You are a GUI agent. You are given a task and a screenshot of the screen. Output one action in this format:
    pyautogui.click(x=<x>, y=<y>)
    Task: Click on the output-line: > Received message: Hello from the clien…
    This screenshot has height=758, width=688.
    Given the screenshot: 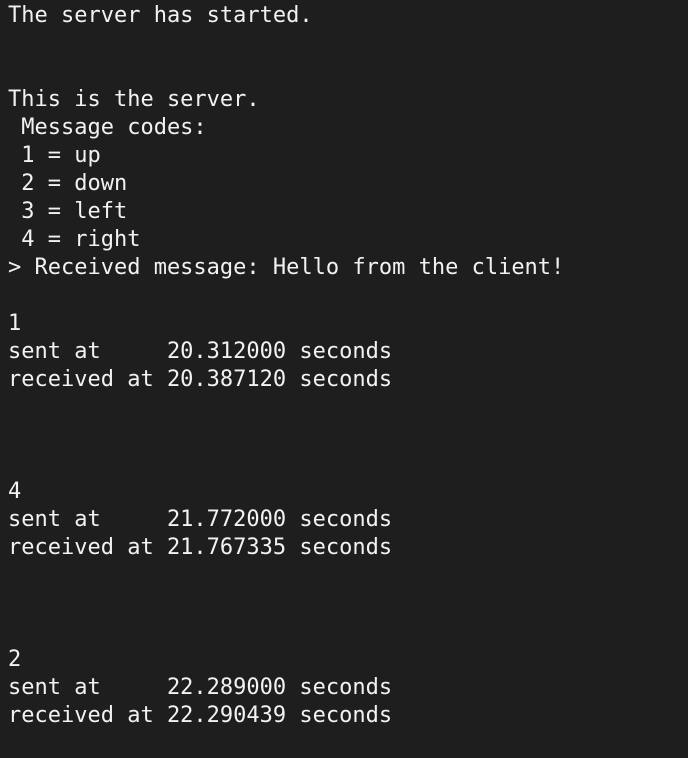 What is the action you would take?
    pyautogui.click(x=286, y=267)
    